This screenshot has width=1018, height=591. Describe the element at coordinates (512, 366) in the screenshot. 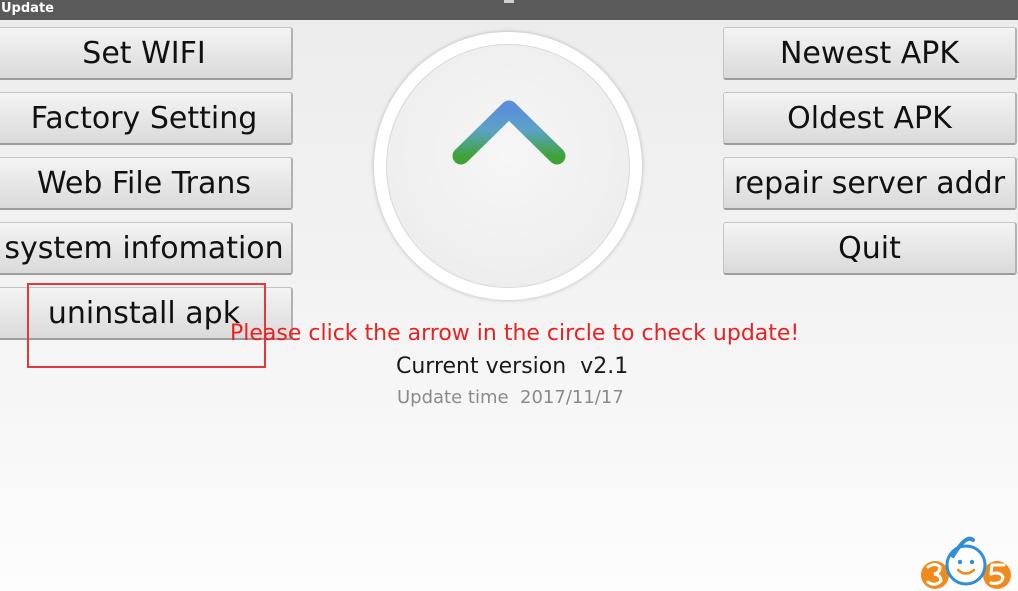

I see `current-version-text: Current version v2.1` at that location.